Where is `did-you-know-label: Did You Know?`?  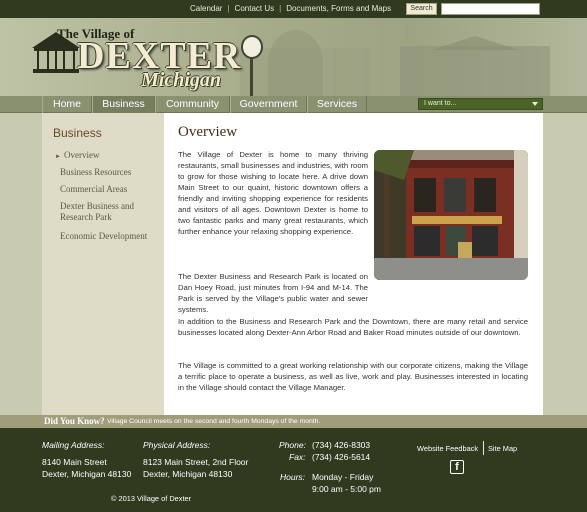
did-you-know-label: Did You Know? is located at coordinates (74, 421).